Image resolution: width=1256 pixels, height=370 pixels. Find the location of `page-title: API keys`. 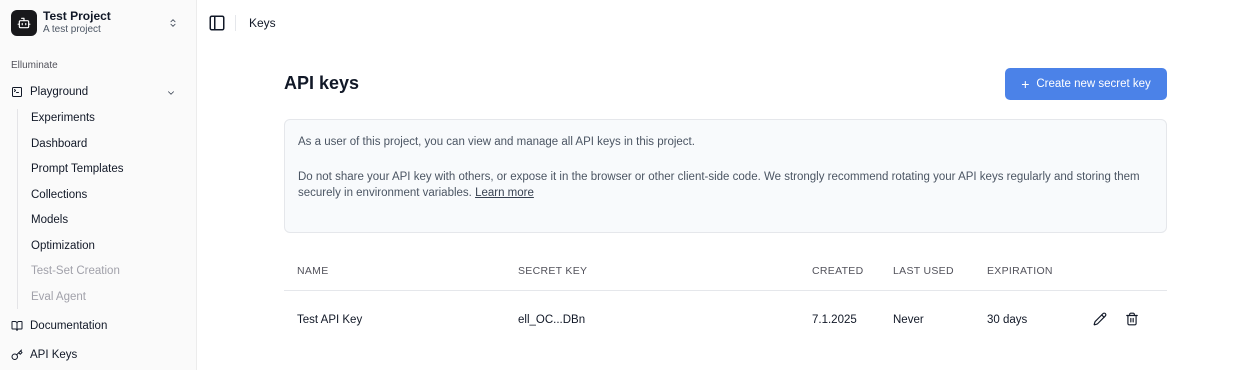

page-title: API keys is located at coordinates (322, 83).